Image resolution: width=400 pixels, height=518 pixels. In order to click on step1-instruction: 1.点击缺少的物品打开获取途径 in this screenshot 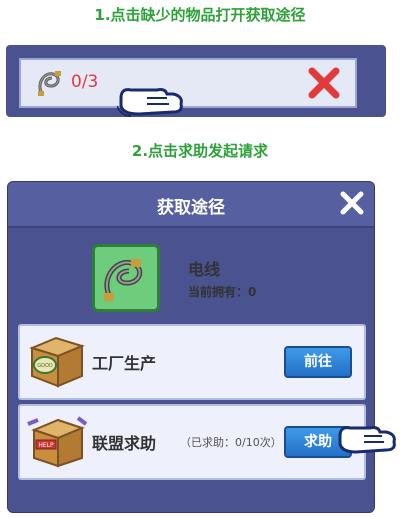, I will do `click(200, 15)`.